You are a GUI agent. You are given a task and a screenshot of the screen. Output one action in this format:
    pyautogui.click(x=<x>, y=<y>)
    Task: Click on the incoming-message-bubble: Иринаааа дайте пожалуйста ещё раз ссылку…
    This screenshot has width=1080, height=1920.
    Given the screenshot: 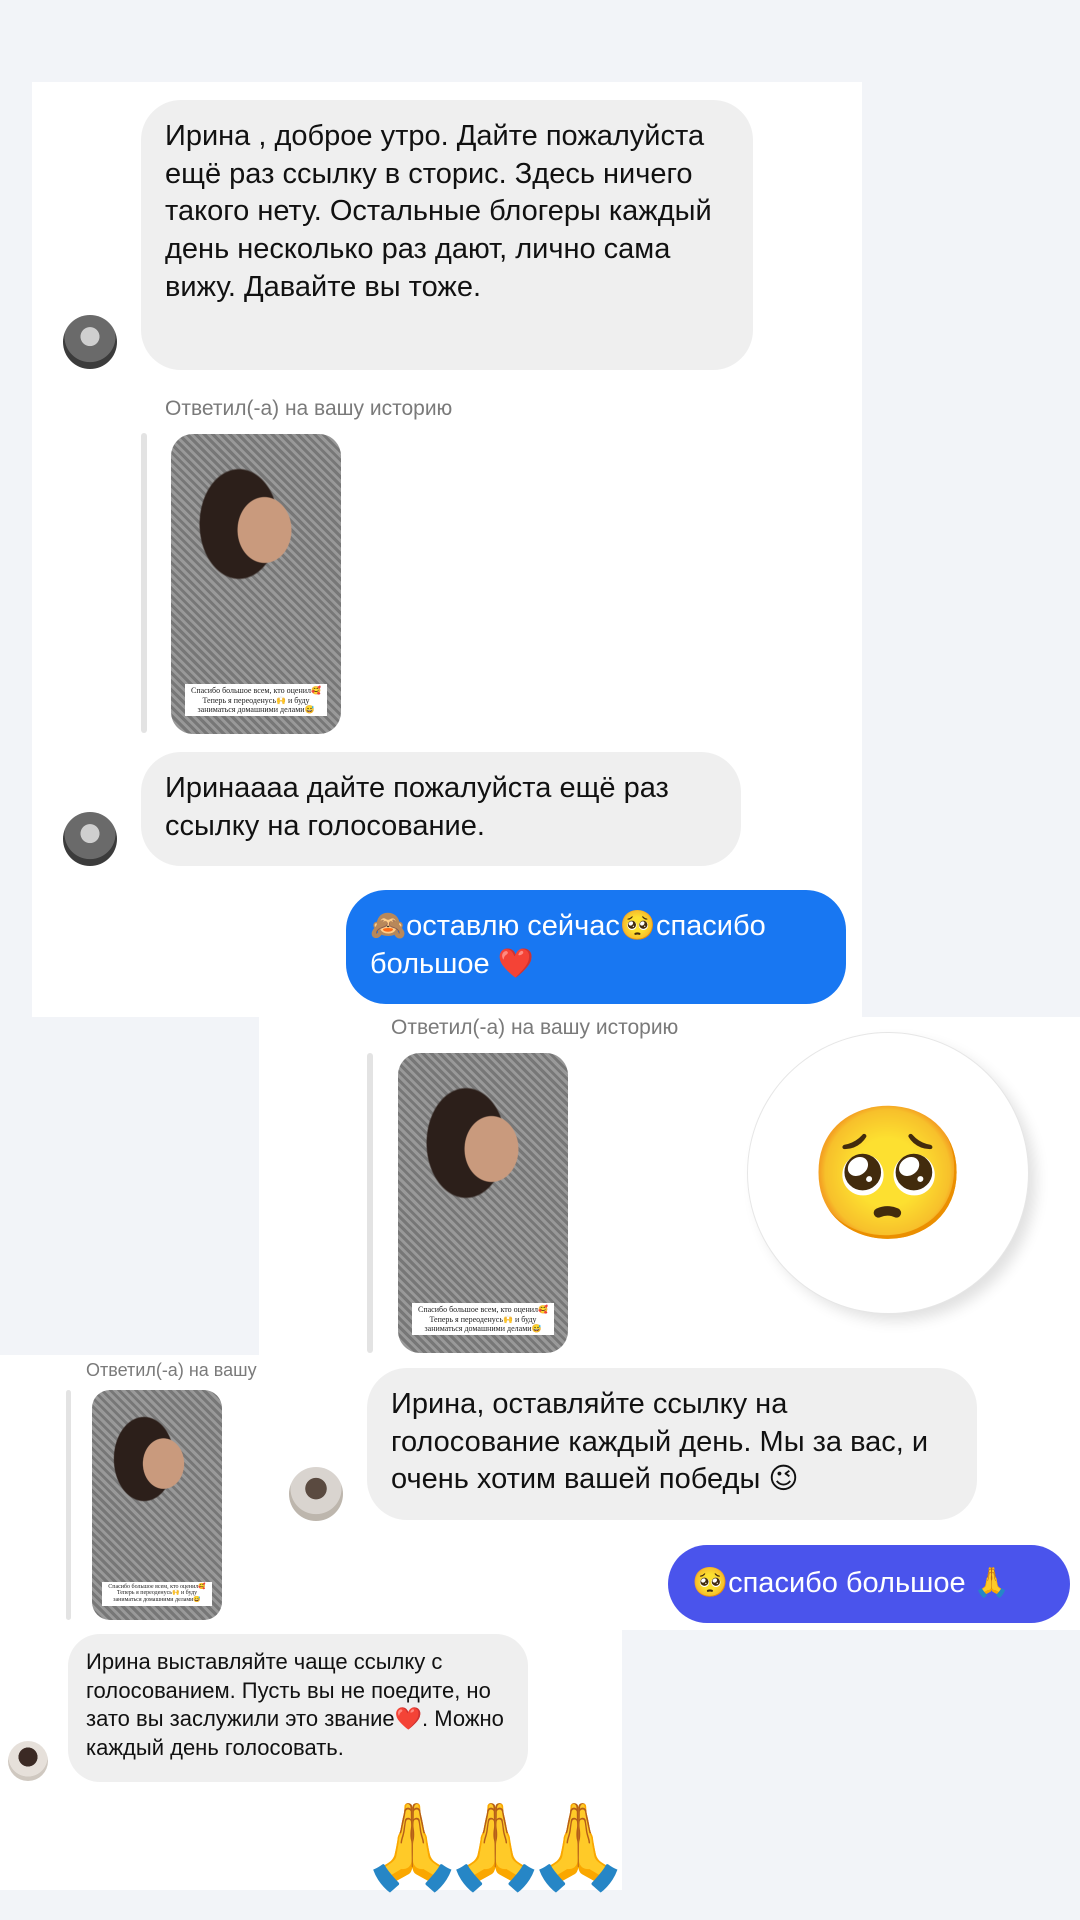 What is the action you would take?
    pyautogui.click(x=441, y=809)
    